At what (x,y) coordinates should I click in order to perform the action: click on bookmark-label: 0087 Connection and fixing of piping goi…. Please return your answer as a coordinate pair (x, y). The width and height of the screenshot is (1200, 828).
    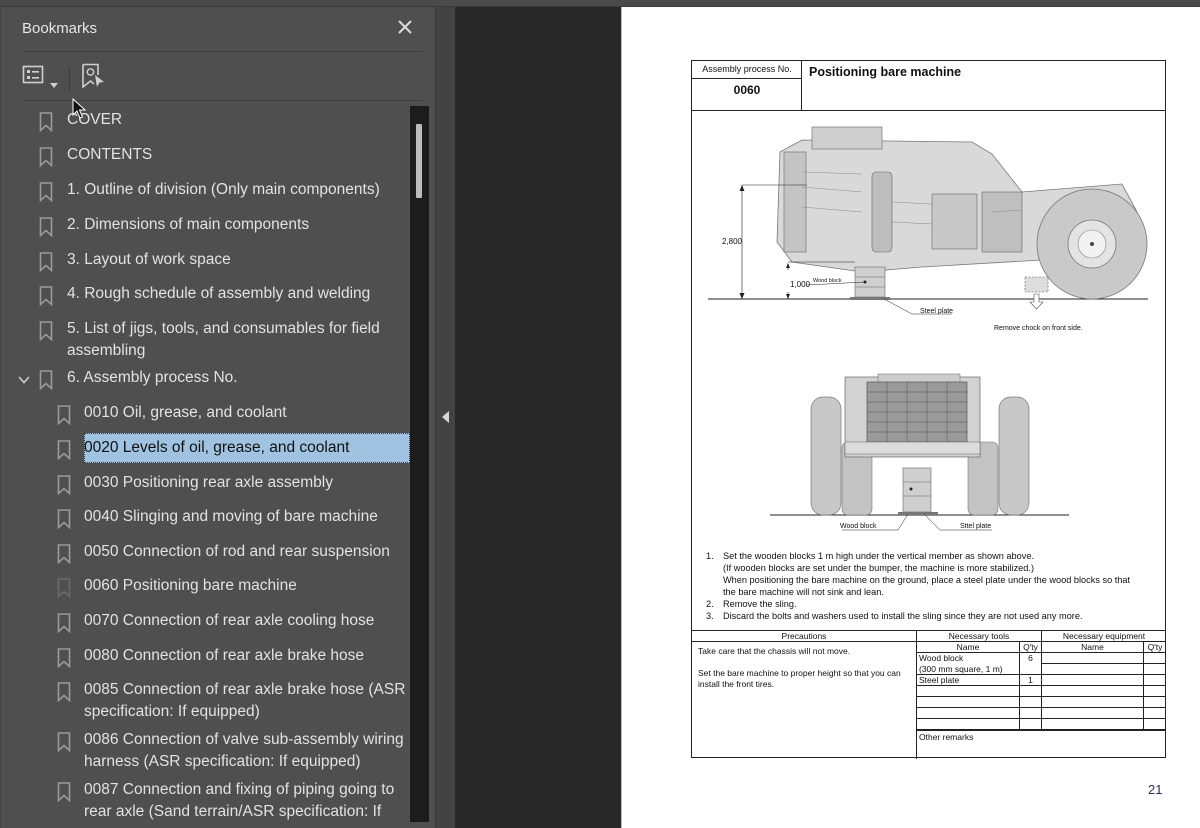
    Looking at the image, I should click on (239, 800).